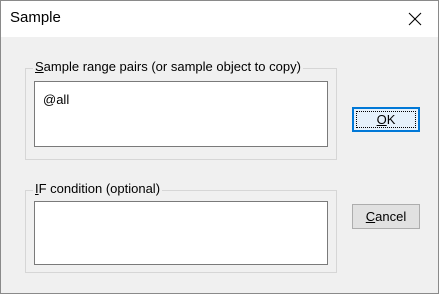 Image resolution: width=439 pixels, height=294 pixels. I want to click on ok-button: OK, so click(386, 119).